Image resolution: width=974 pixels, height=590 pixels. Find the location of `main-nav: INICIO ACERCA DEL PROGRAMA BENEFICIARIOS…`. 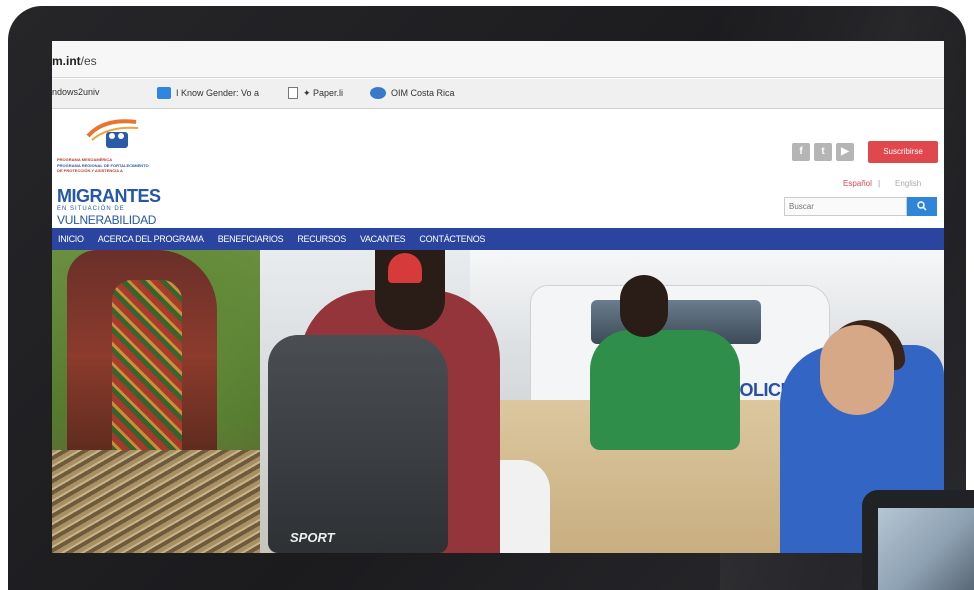

main-nav: INICIO ACERCA DEL PROGRAMA BENEFICIARIOS… is located at coordinates (498, 239).